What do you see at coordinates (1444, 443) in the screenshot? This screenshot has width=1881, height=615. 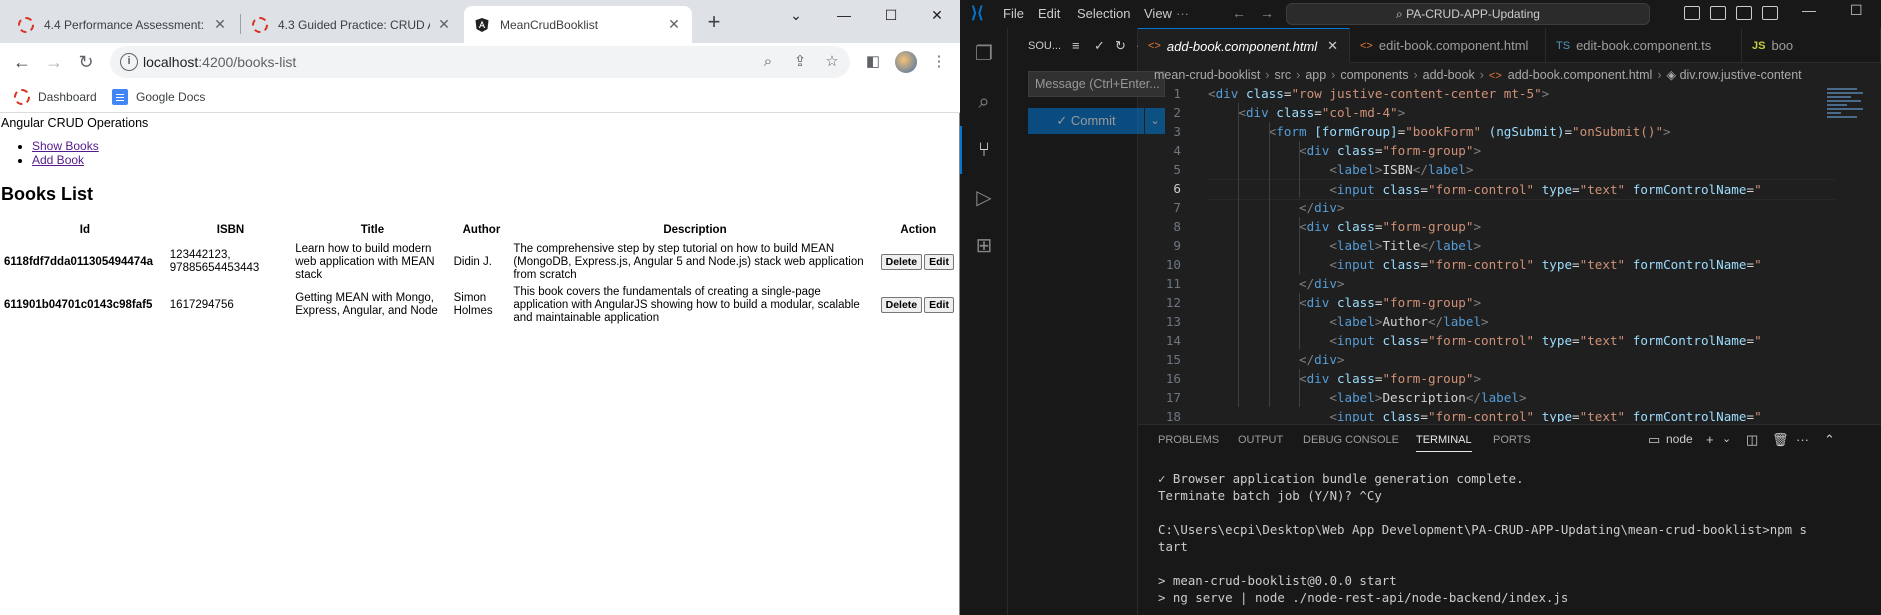 I see `tab-terminal: TERMINAL` at bounding box center [1444, 443].